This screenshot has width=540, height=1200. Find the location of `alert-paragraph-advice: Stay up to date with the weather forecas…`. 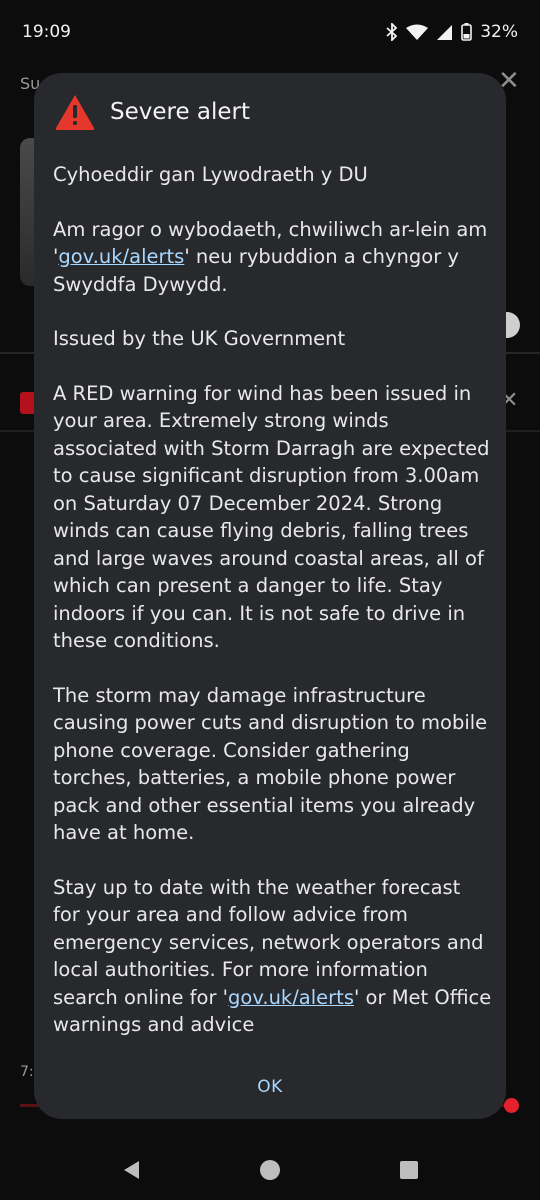

alert-paragraph-advice: Stay up to date with the weather forecas… is located at coordinates (273, 956).